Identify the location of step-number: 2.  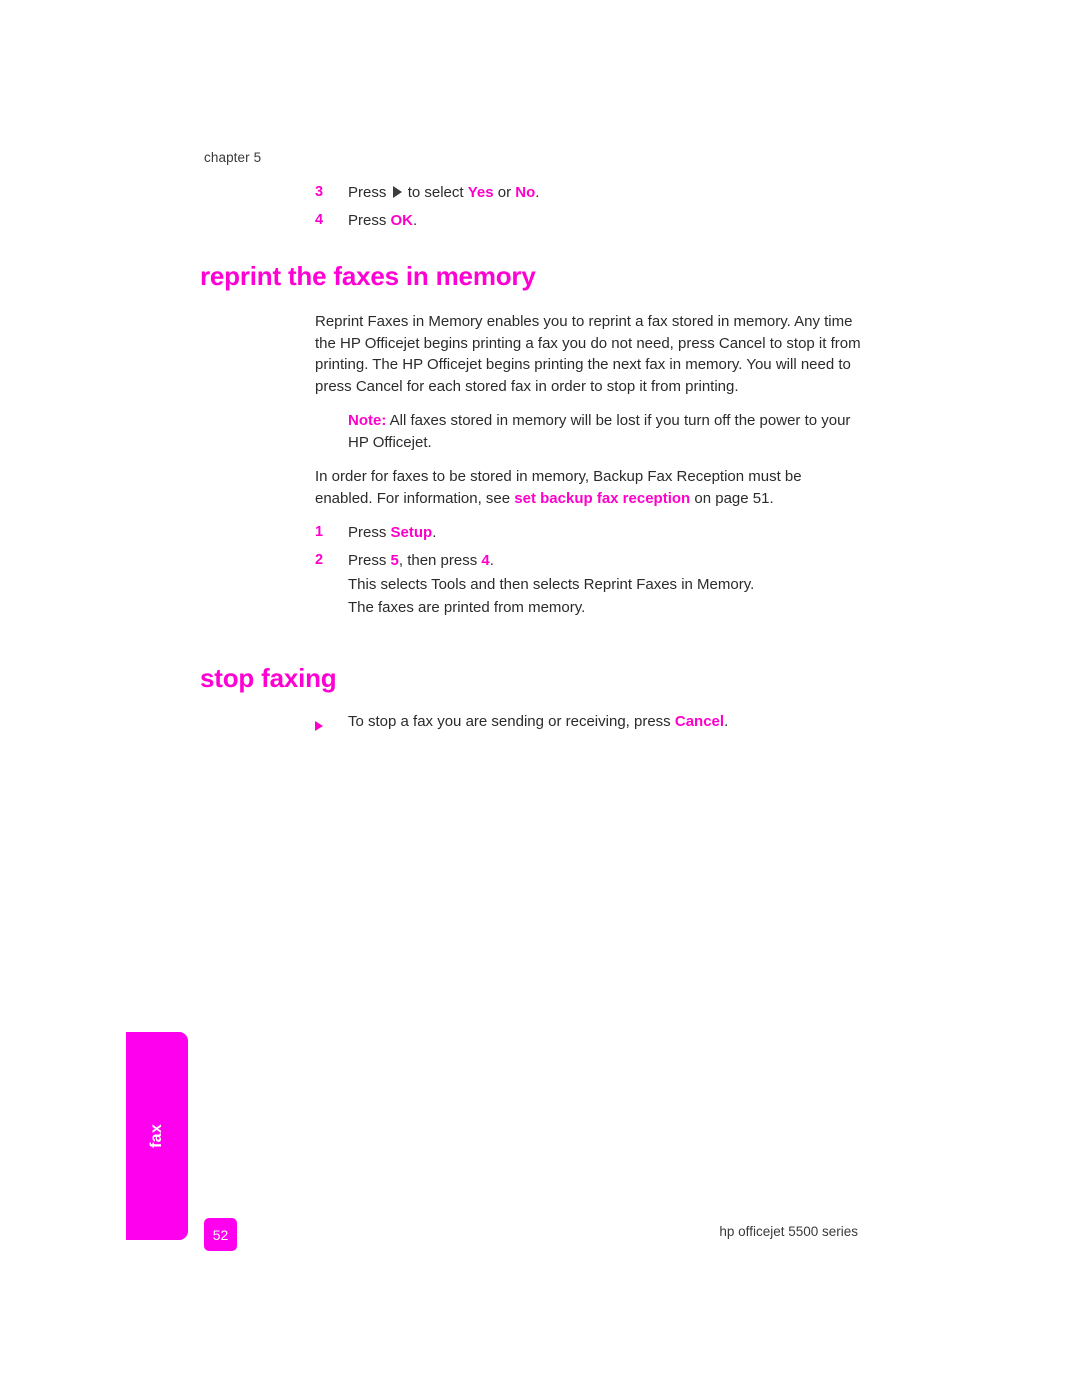
(319, 560).